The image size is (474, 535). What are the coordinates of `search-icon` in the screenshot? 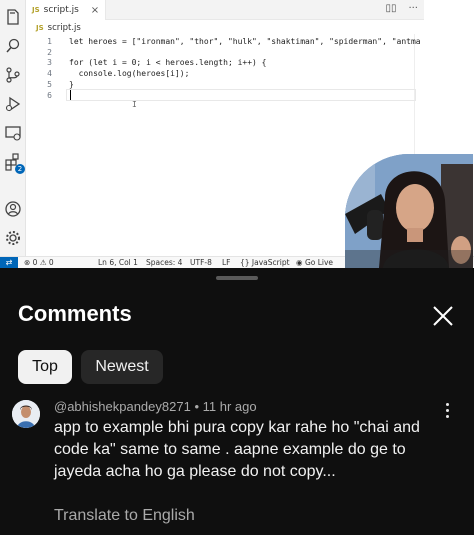 It's located at (13, 46).